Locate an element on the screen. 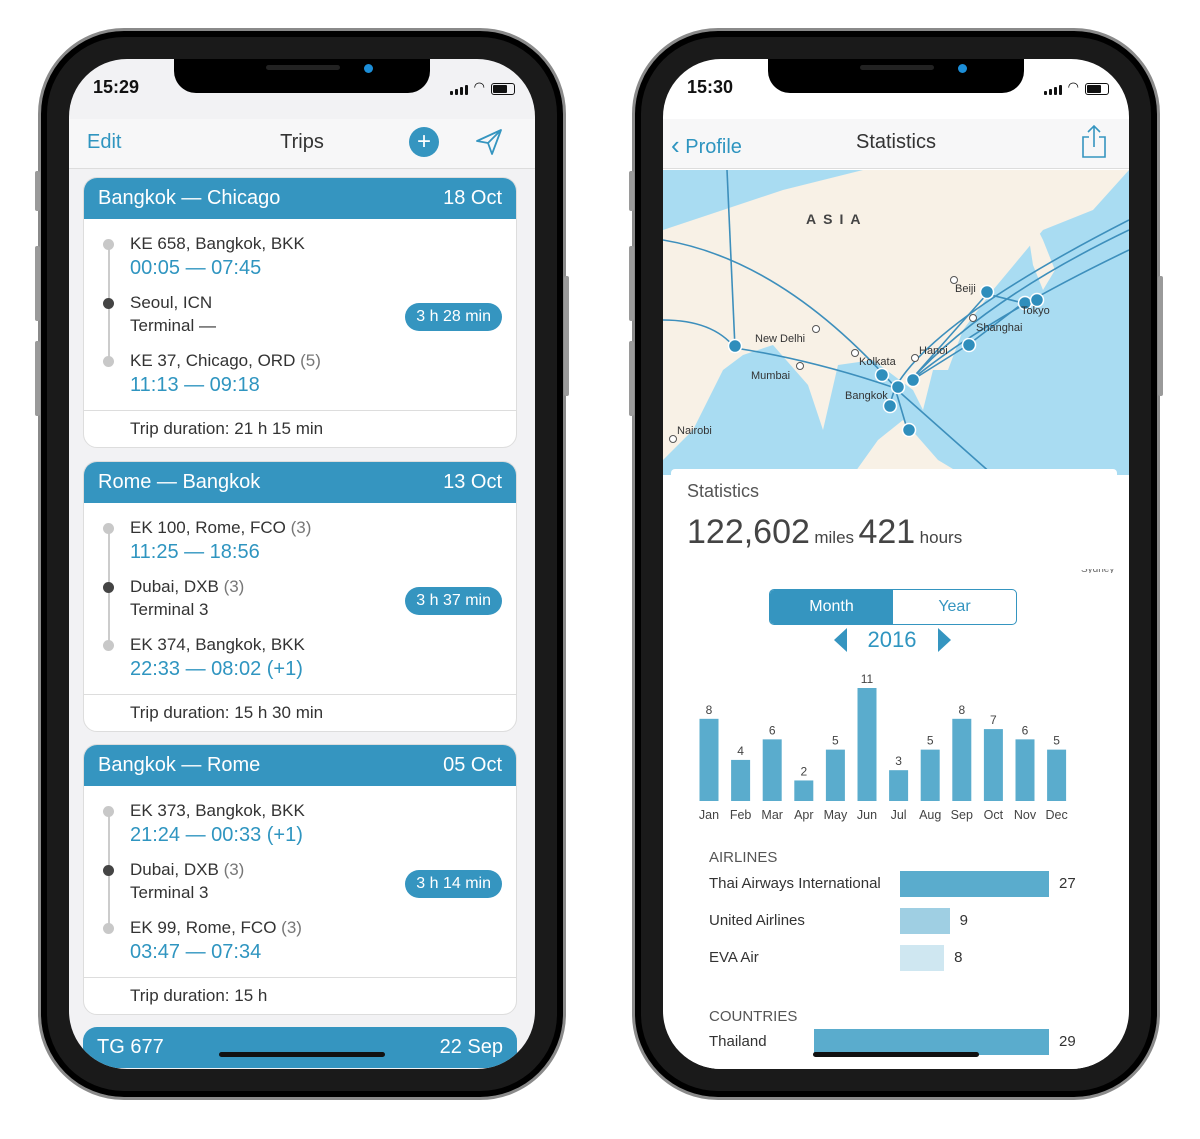 The image size is (1200, 1139). trip-header: TG 677 22 Sep is located at coordinates (300, 1047).